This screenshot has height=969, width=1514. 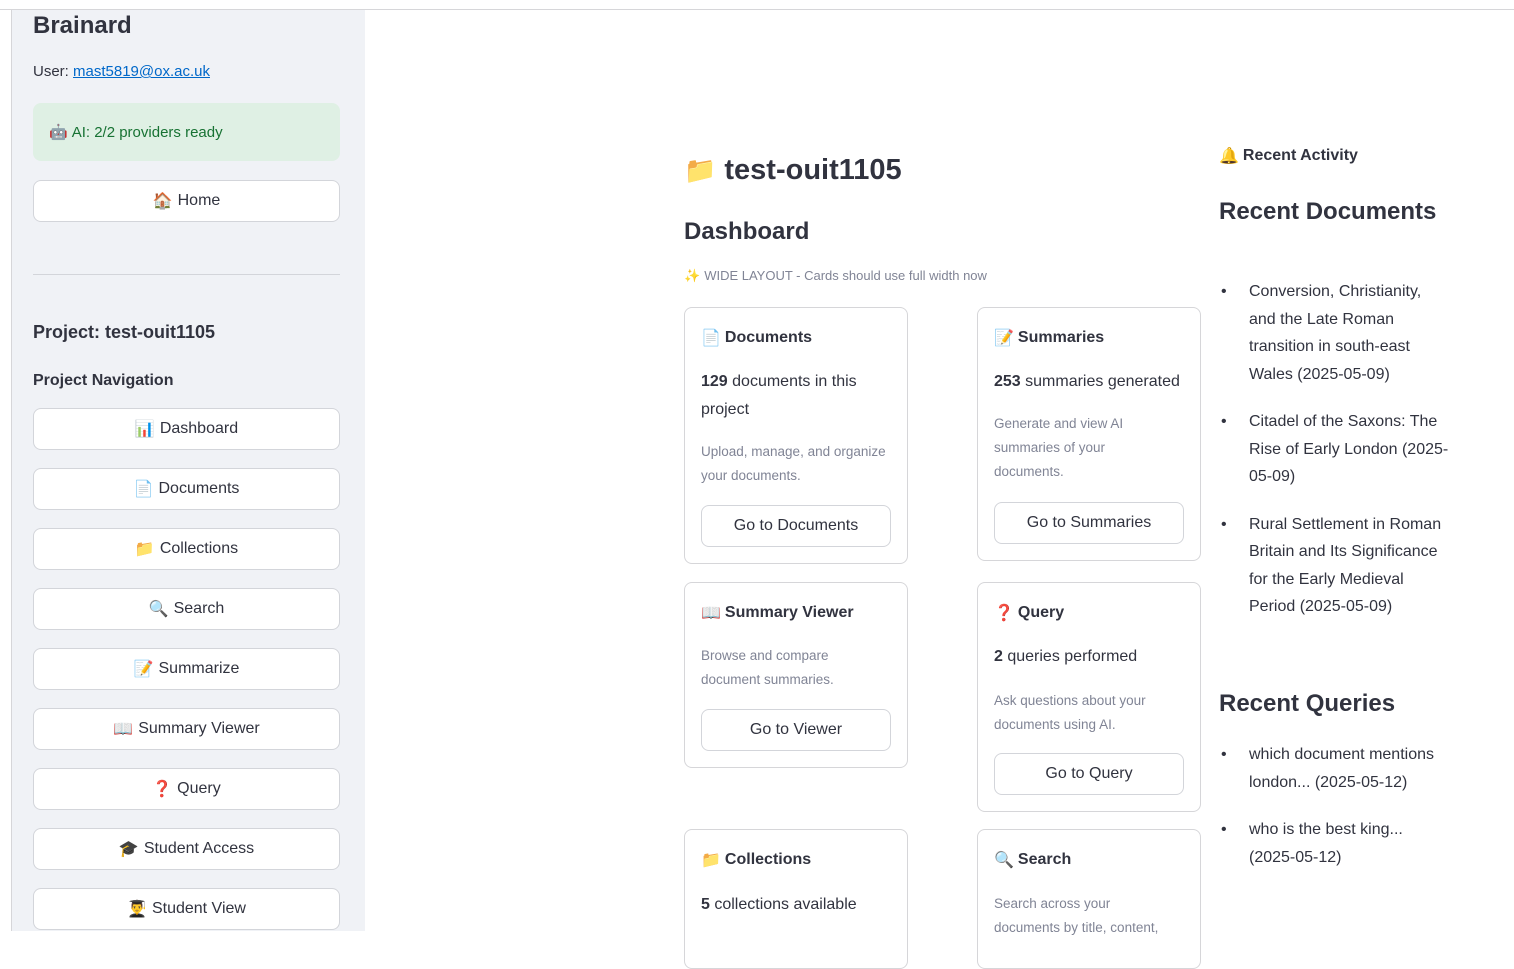 I want to click on graduation-cap-icon: 🎓, so click(x=128, y=849).